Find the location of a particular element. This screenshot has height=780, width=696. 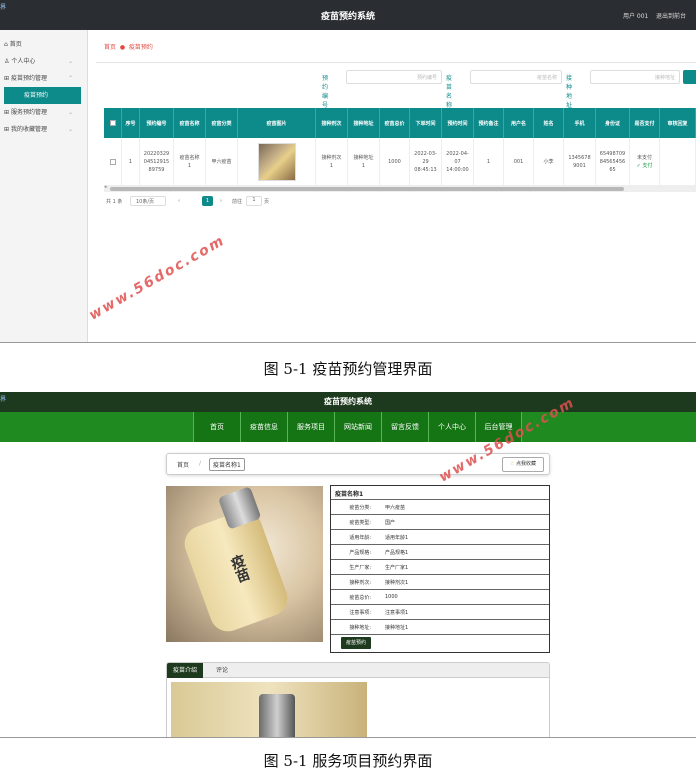

info-row: 疫苗分类: 甲六疫苗 is located at coordinates (440, 507).